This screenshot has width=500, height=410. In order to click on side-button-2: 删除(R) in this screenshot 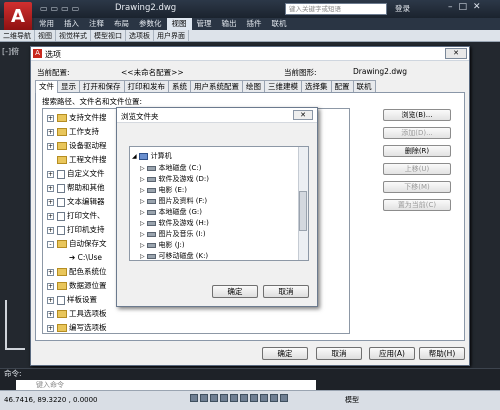, I will do `click(417, 151)`.